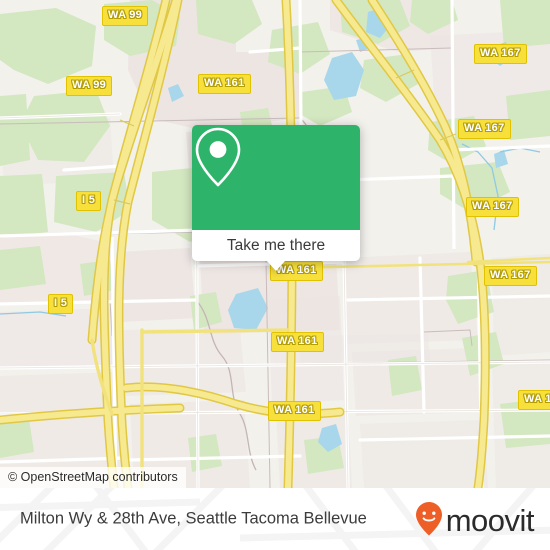  Describe the element at coordinates (534, 400) in the screenshot. I see `road-shield: WA 16` at that location.